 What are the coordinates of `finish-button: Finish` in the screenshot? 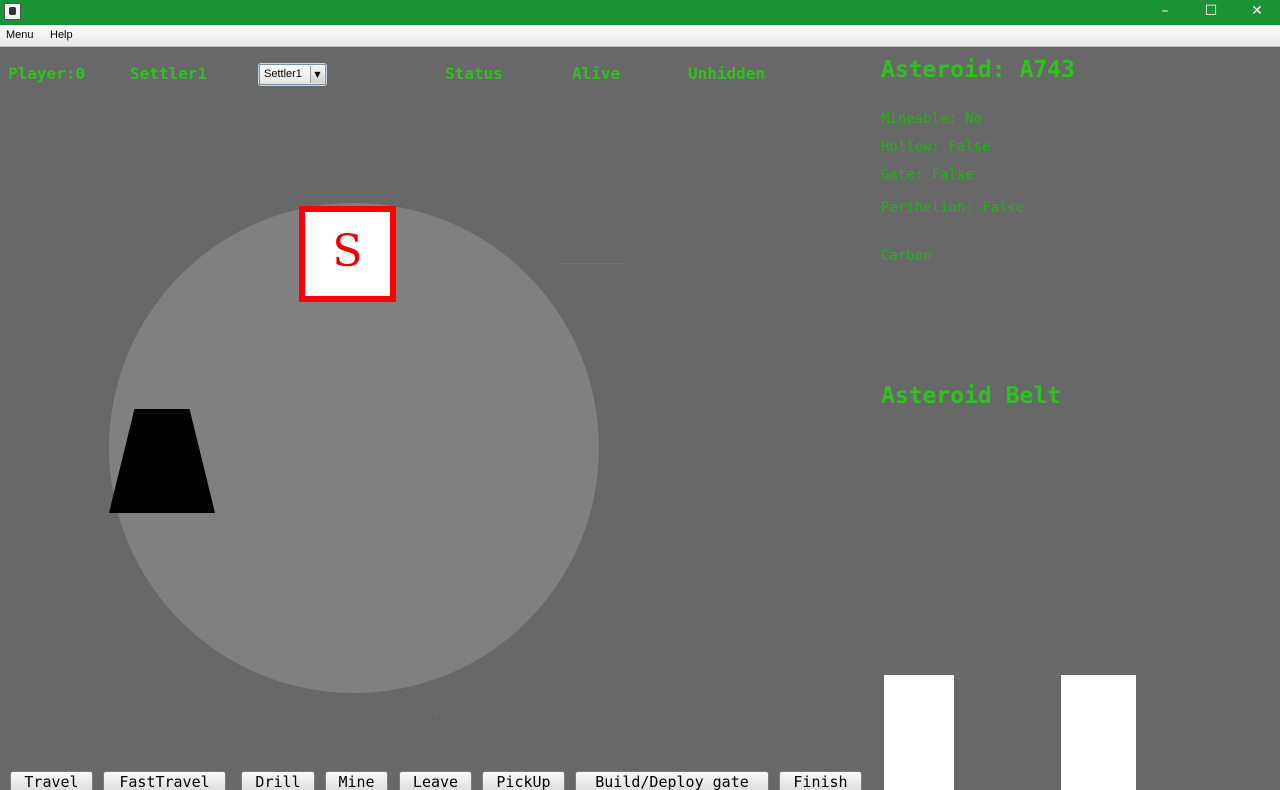 It's located at (820, 780).